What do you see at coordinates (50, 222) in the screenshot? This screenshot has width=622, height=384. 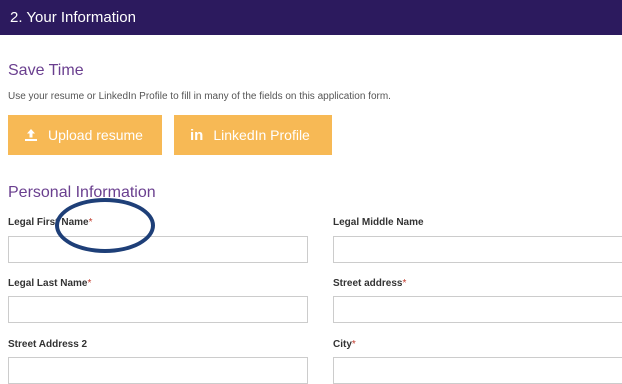 I see `legal-first-name-label: Legal First Name*` at bounding box center [50, 222].